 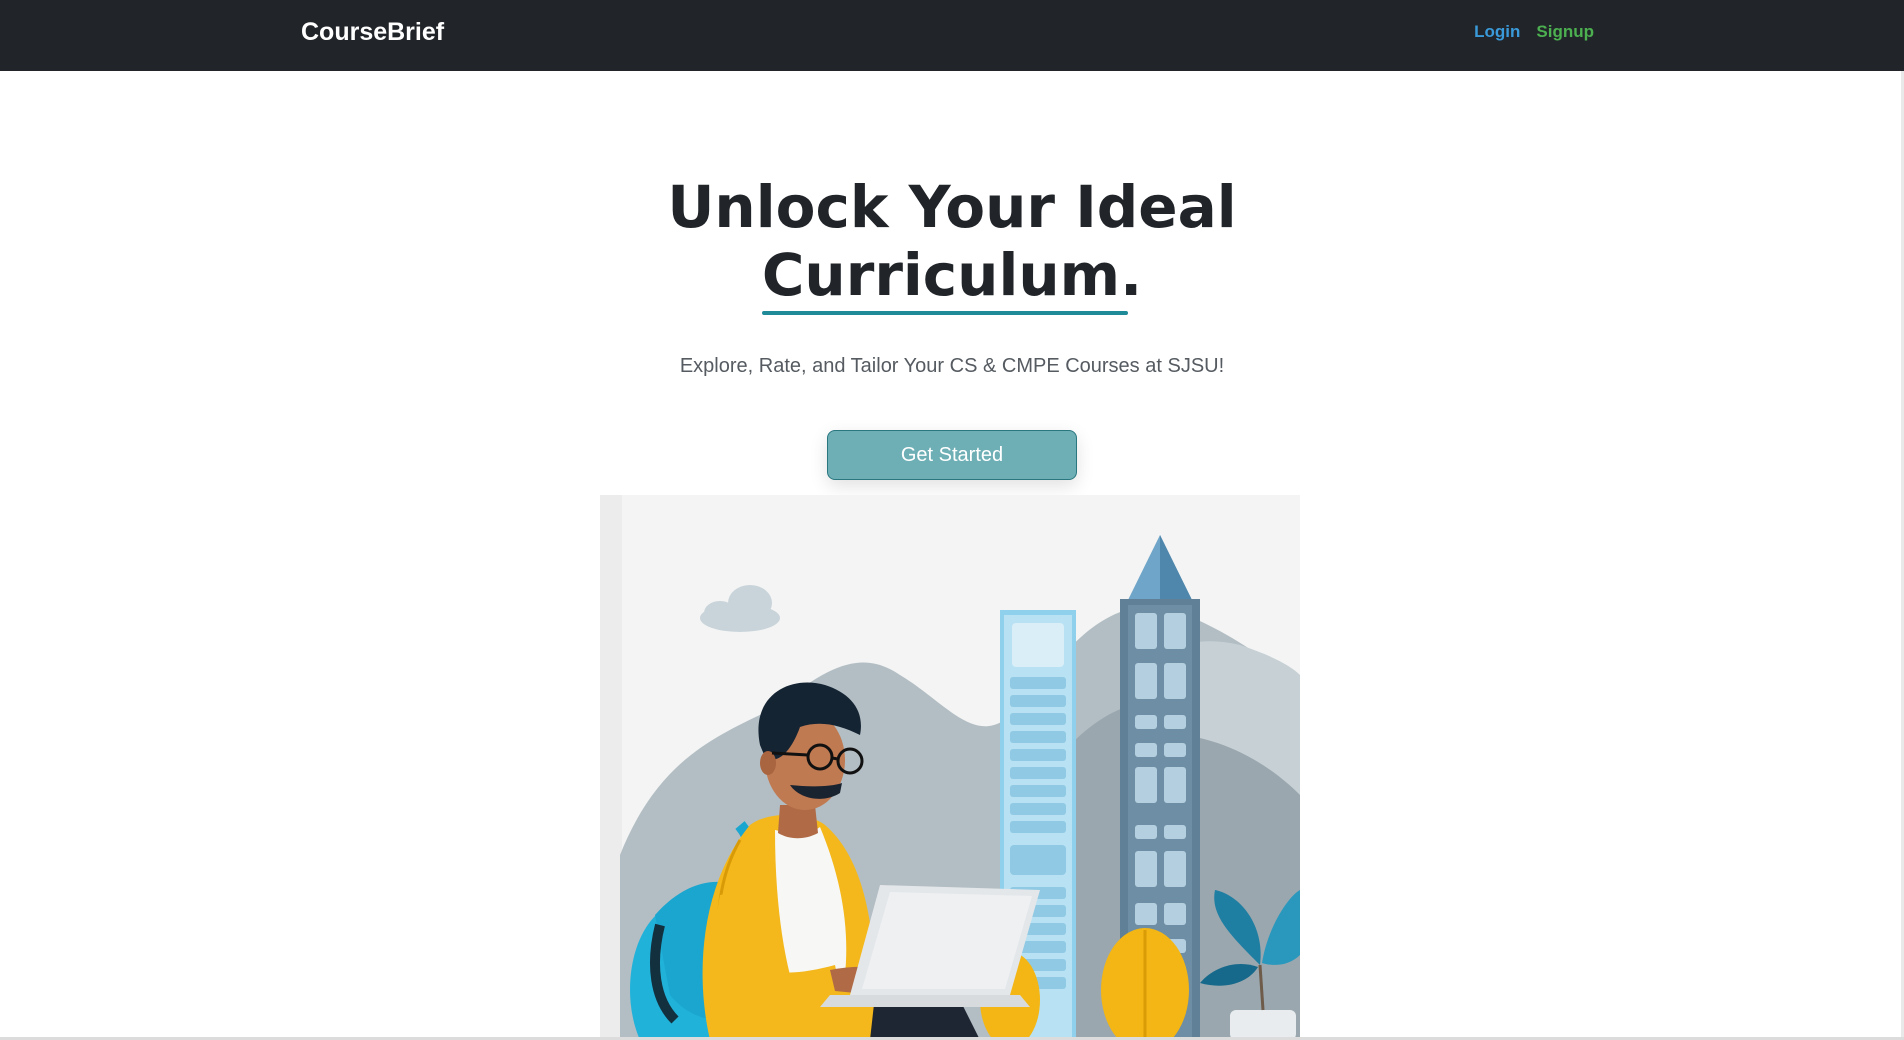 I want to click on signup-link: Signup, so click(x=1565, y=32).